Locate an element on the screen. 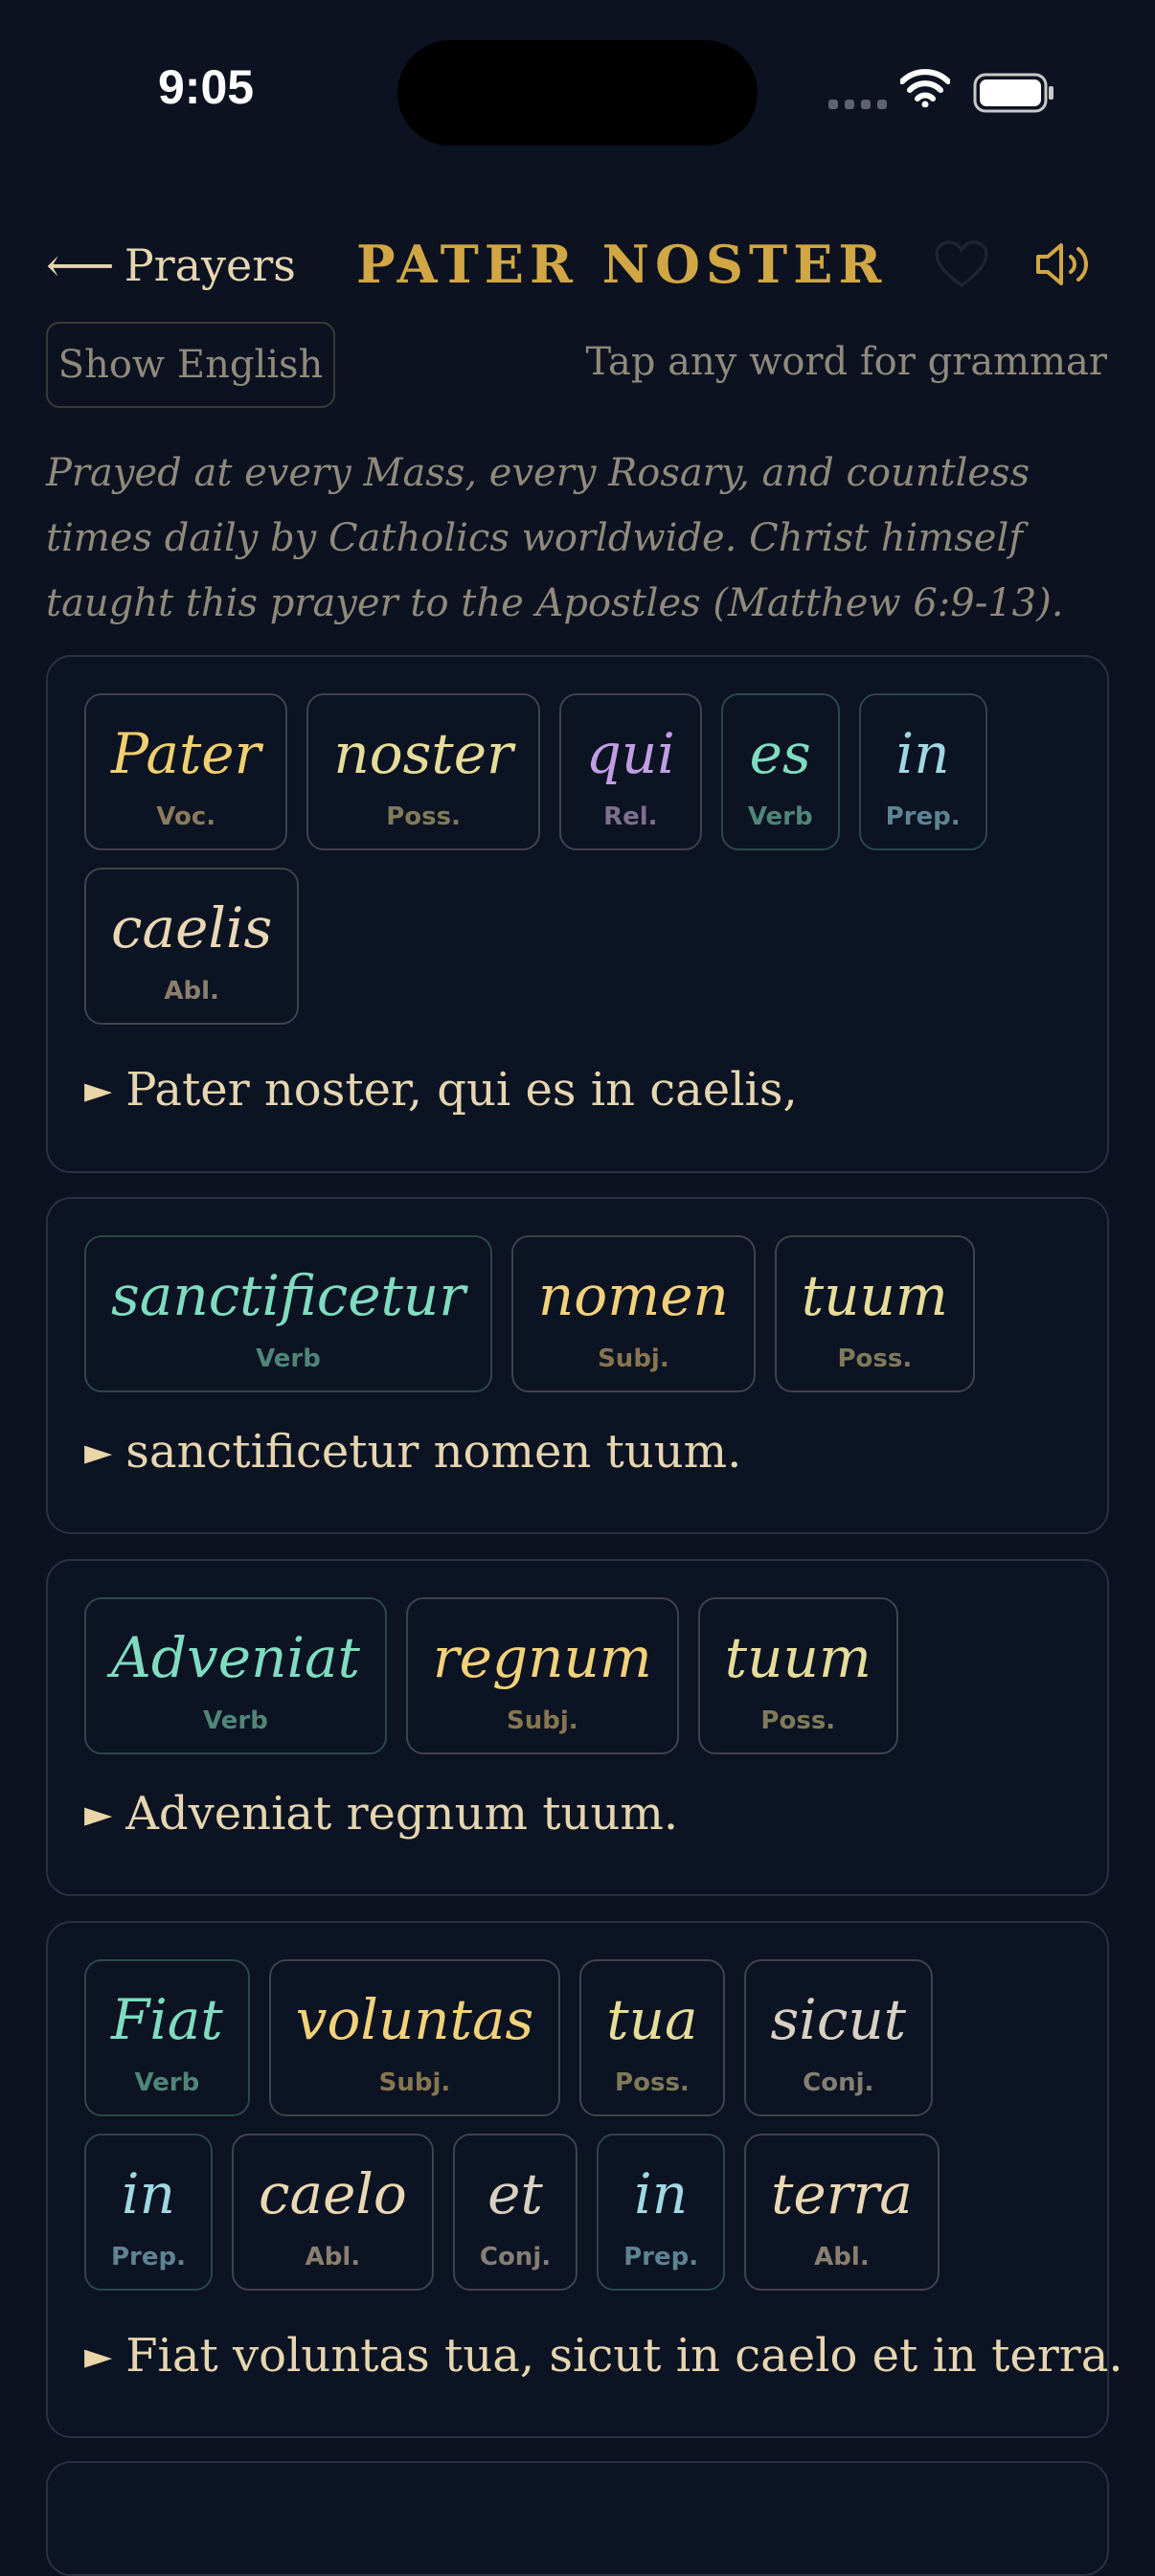 This screenshot has height=2576, width=1155. nav-bar: ⟵ Prayers PATER NOSTER is located at coordinates (577, 268).